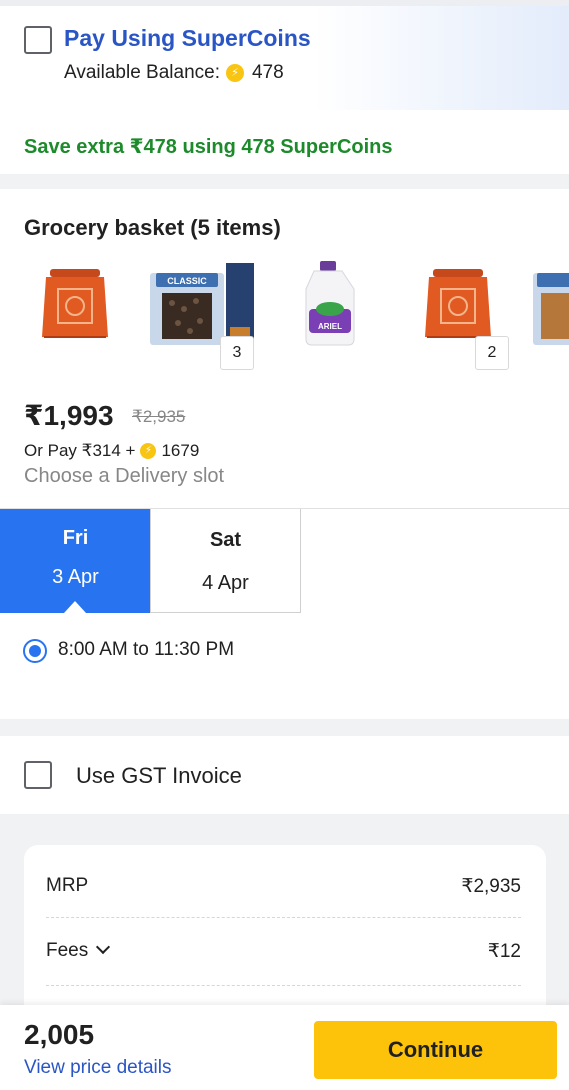 The width and height of the screenshot is (569, 1090). Describe the element at coordinates (35, 651) in the screenshot. I see `time-slot-radio` at that location.